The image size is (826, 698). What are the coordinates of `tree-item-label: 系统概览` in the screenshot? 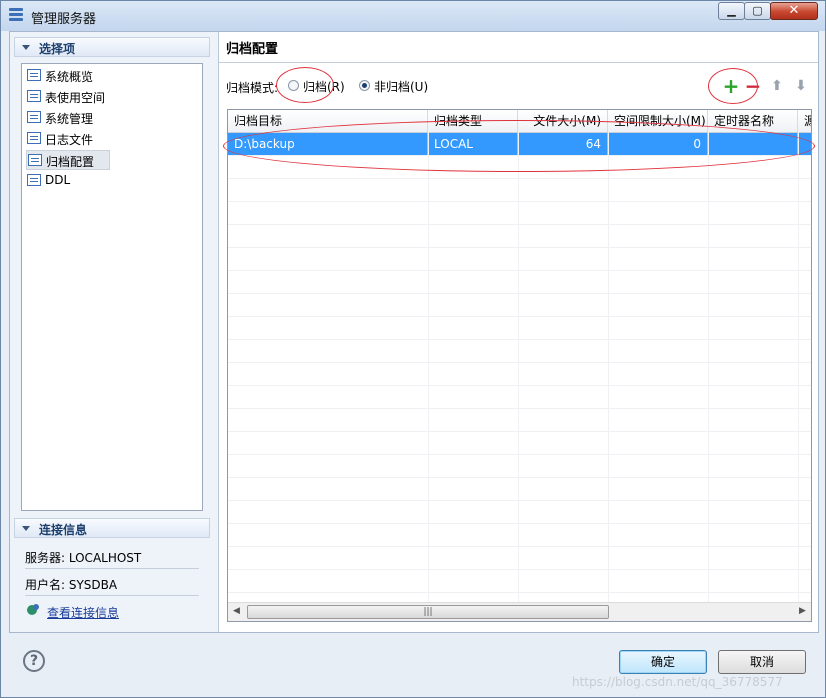 It's located at (69, 77).